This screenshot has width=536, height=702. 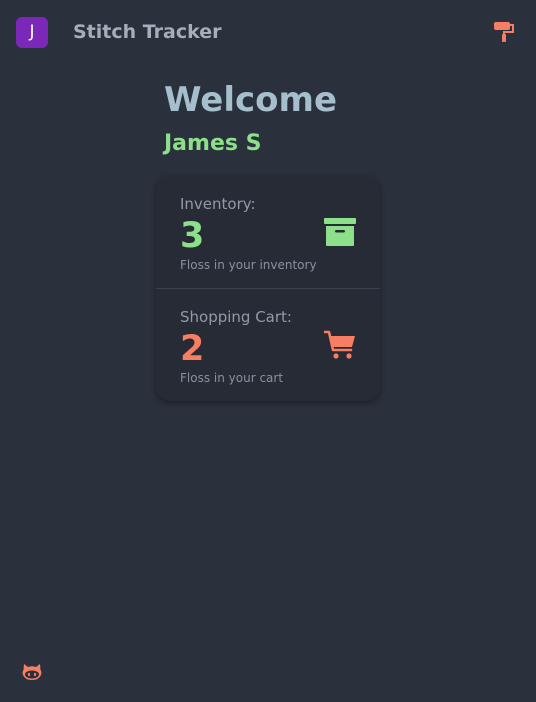 I want to click on app-title: Stitch Tracker, so click(x=147, y=32).